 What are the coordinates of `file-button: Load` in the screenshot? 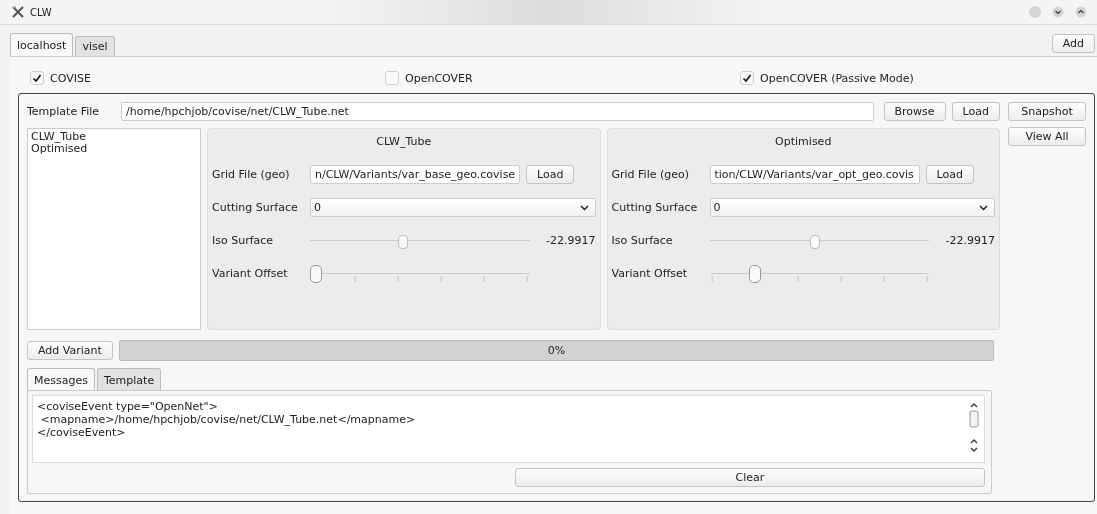 It's located at (975, 111).